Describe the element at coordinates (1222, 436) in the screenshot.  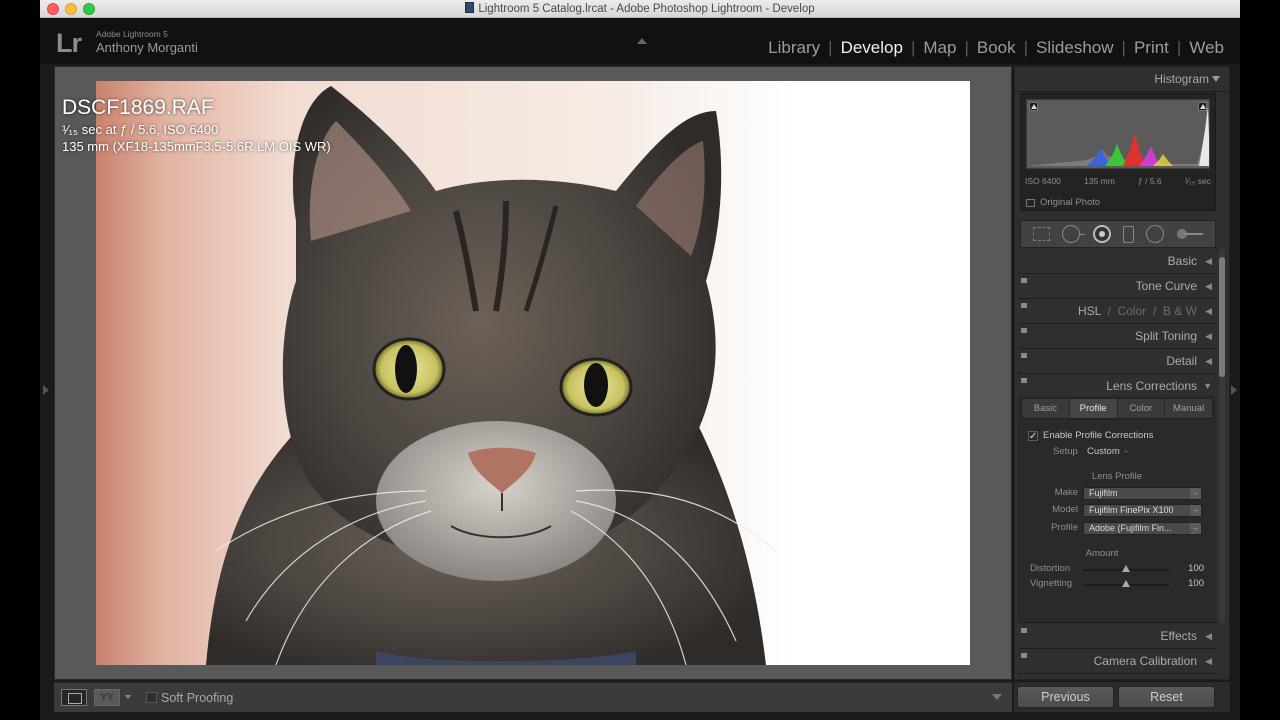
I see `right-panel-scrollbar` at that location.